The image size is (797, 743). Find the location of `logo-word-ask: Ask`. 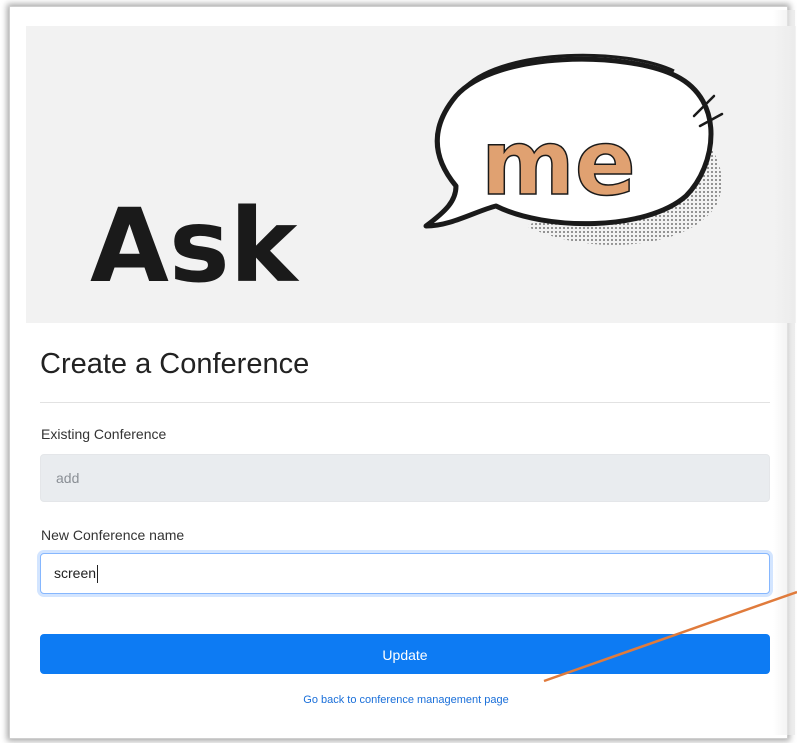

logo-word-ask: Ask is located at coordinates (195, 246).